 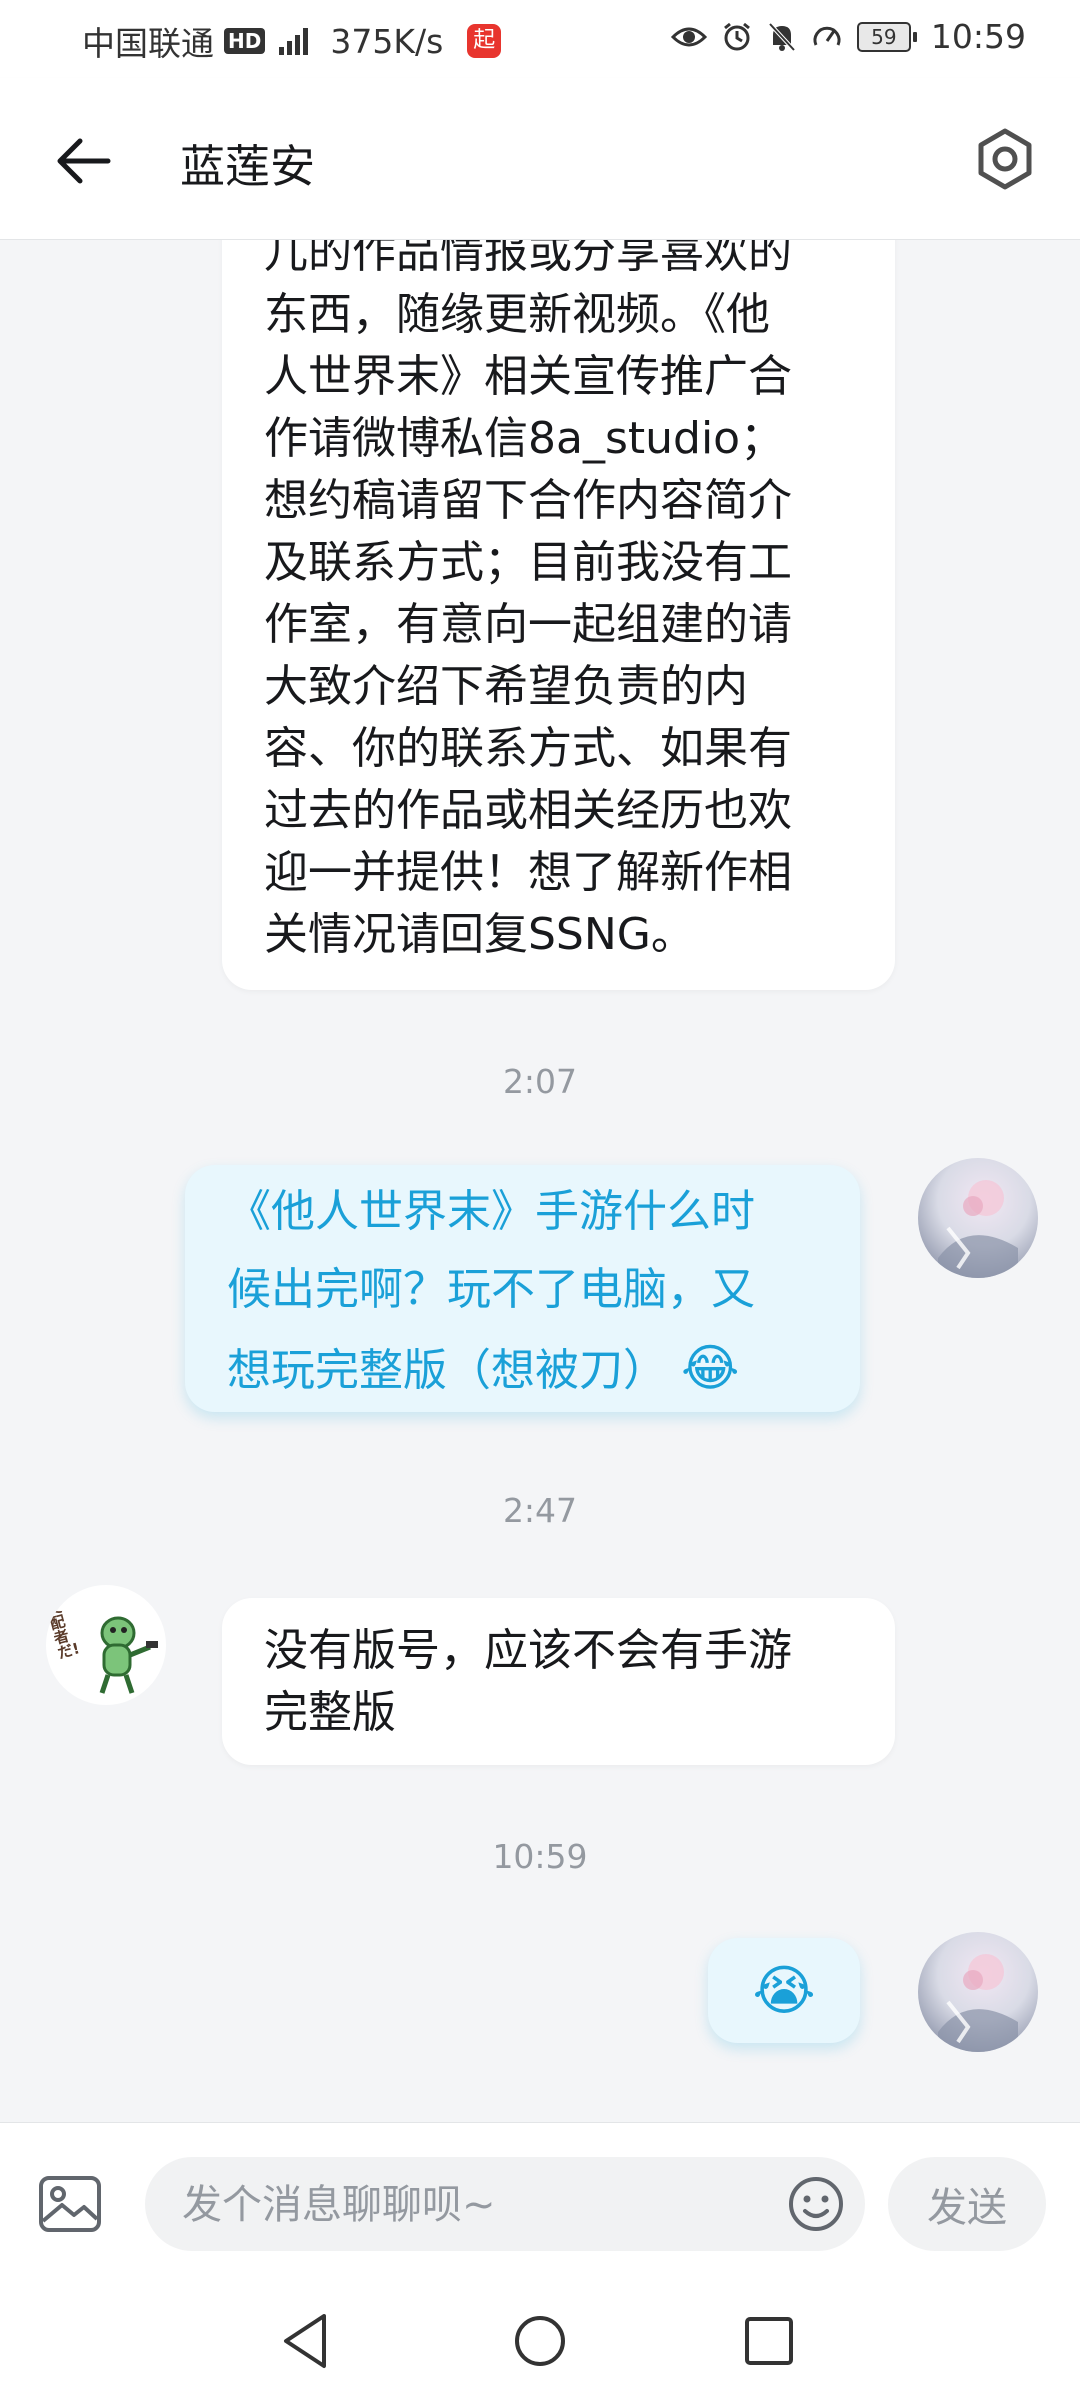 I want to click on system-navigation-bar, so click(x=540, y=2341).